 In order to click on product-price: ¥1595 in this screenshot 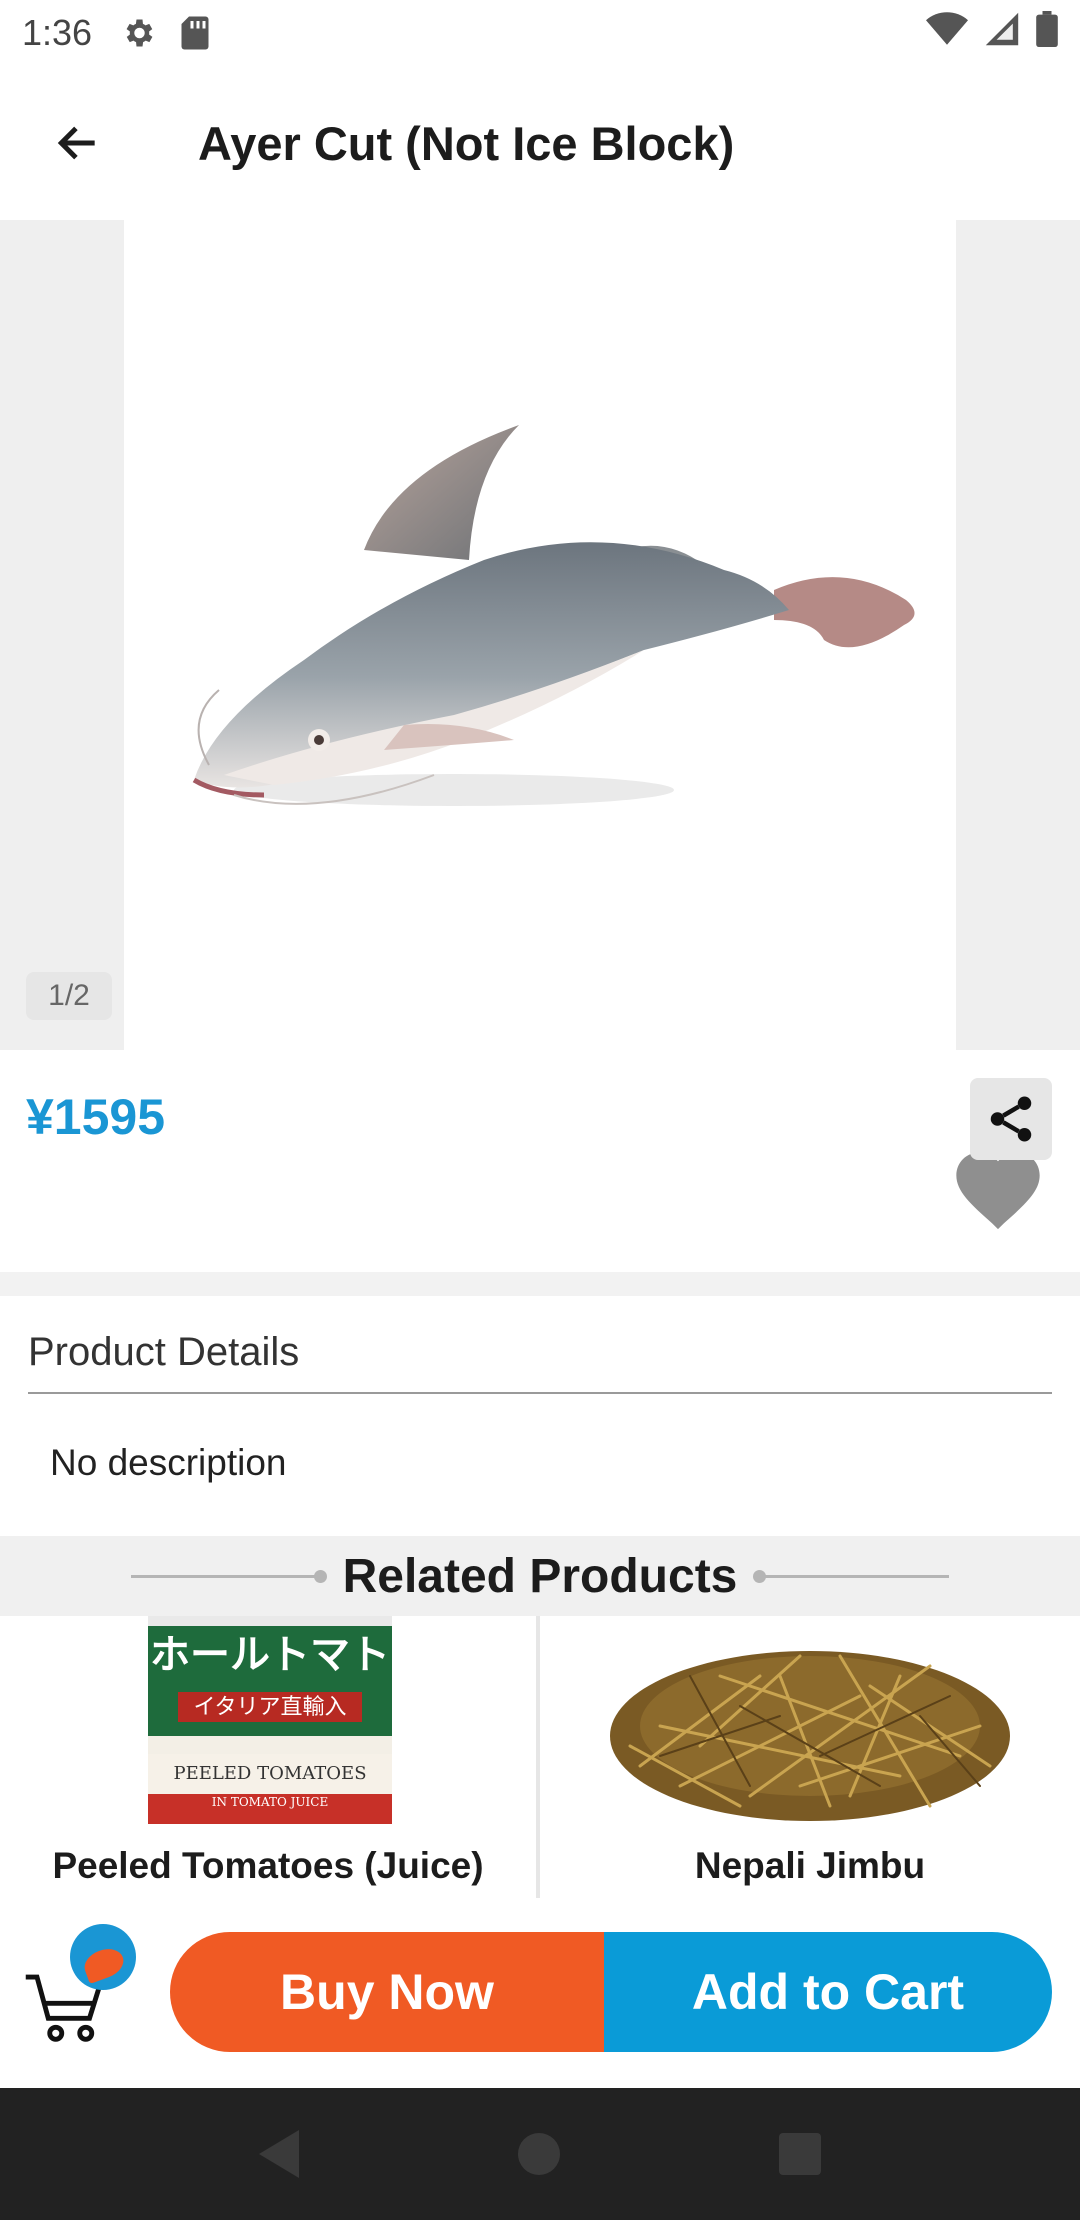, I will do `click(96, 1117)`.